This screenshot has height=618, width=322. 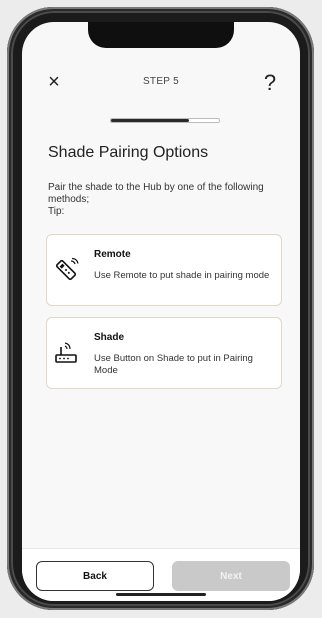 I want to click on option-description: Use Remote to put shade in pairing mode, so click(x=182, y=275).